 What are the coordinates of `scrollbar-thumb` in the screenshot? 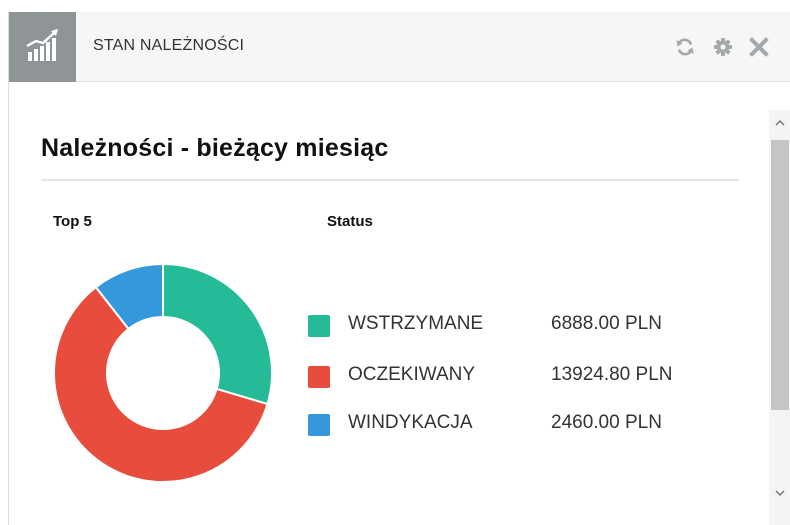 It's located at (780, 275).